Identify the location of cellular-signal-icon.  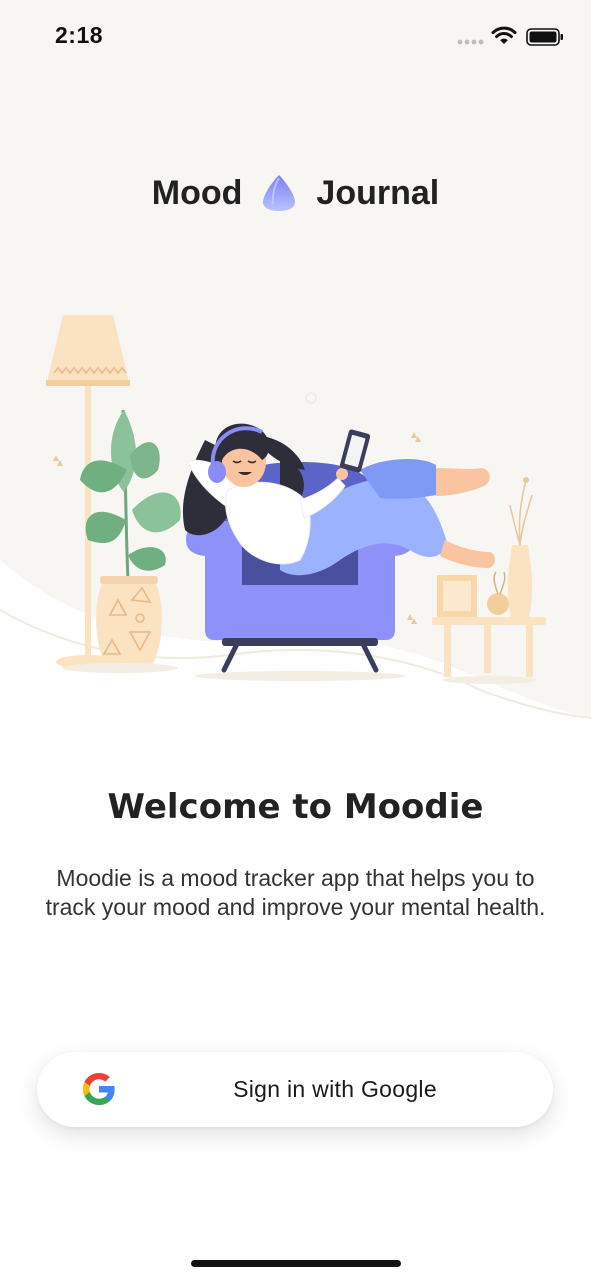
(470, 42).